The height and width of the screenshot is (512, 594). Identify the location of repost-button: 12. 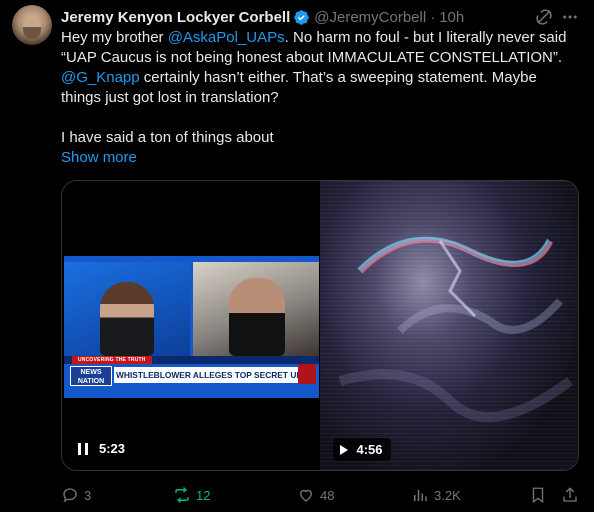
(191, 495).